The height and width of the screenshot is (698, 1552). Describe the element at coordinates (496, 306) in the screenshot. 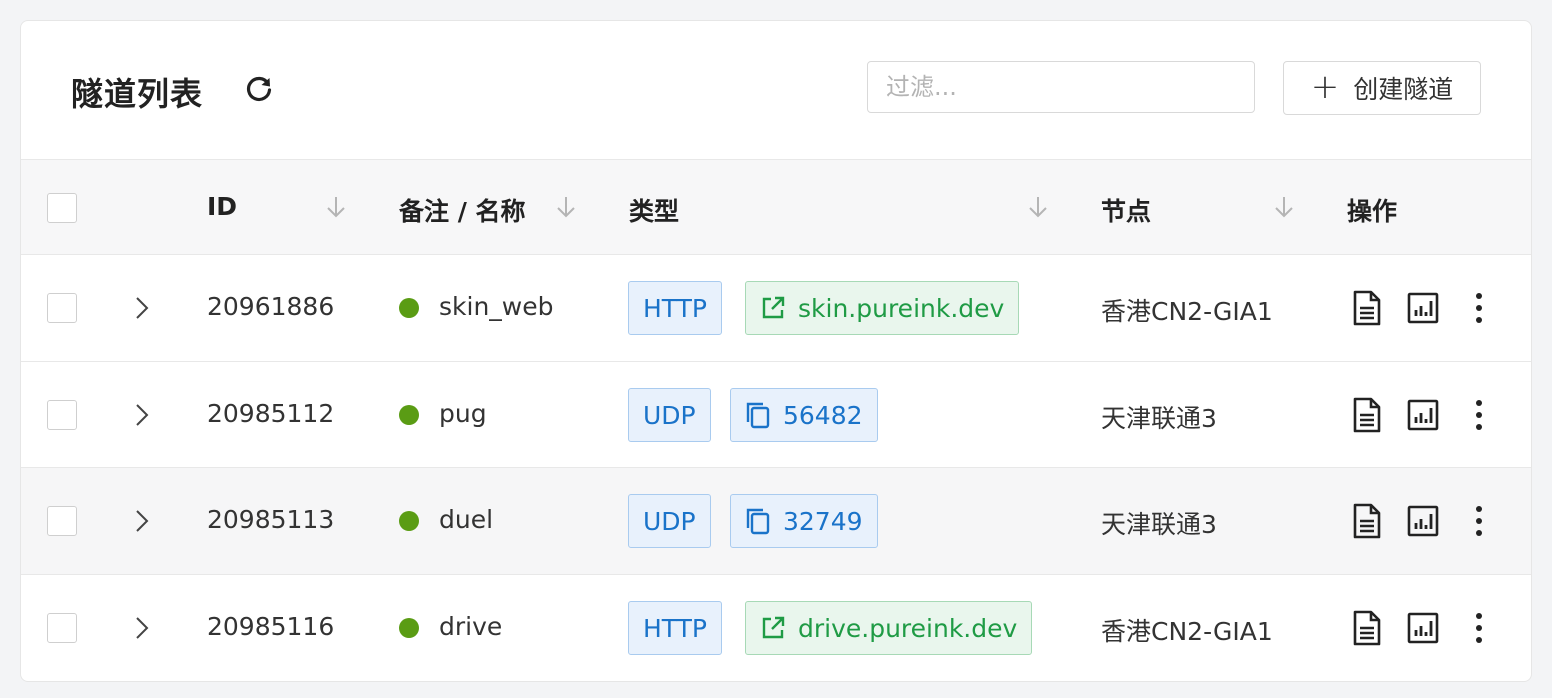

I see `tunnel-name: skin_web` at that location.